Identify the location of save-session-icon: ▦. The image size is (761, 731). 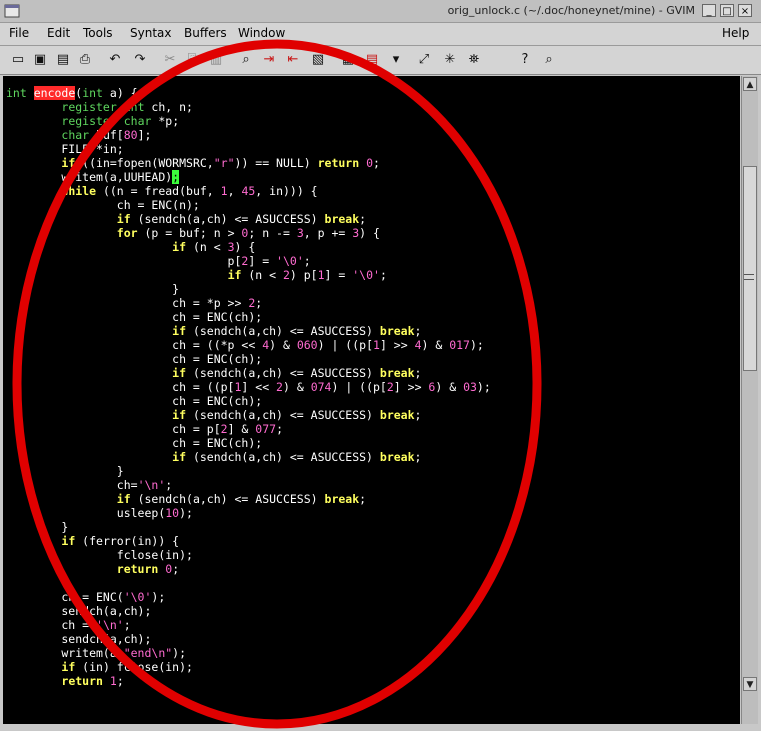
(348, 60).